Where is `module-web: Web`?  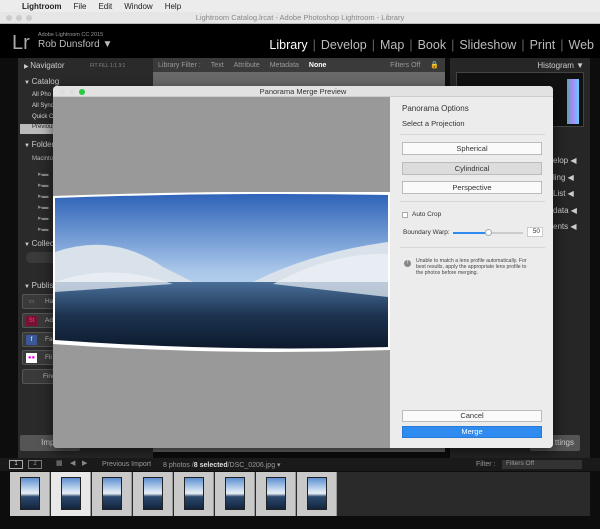
module-web: Web is located at coordinates (581, 45).